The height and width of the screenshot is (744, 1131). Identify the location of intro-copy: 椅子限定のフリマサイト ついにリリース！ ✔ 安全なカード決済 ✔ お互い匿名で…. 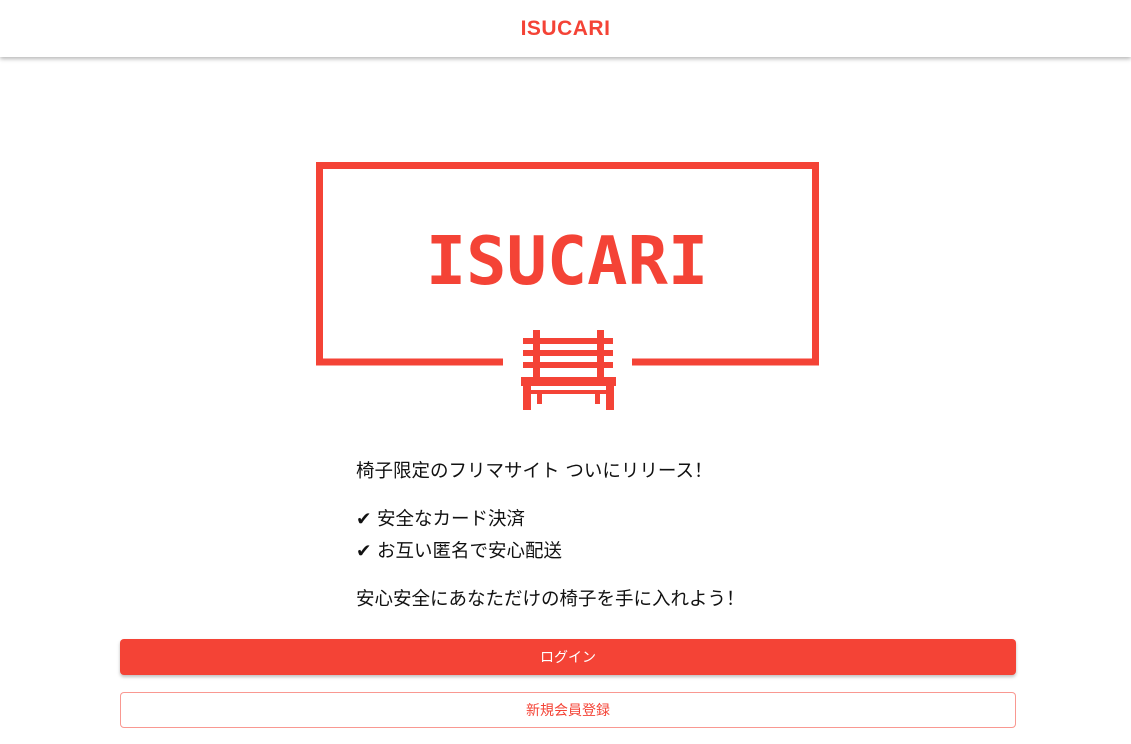
(636, 536).